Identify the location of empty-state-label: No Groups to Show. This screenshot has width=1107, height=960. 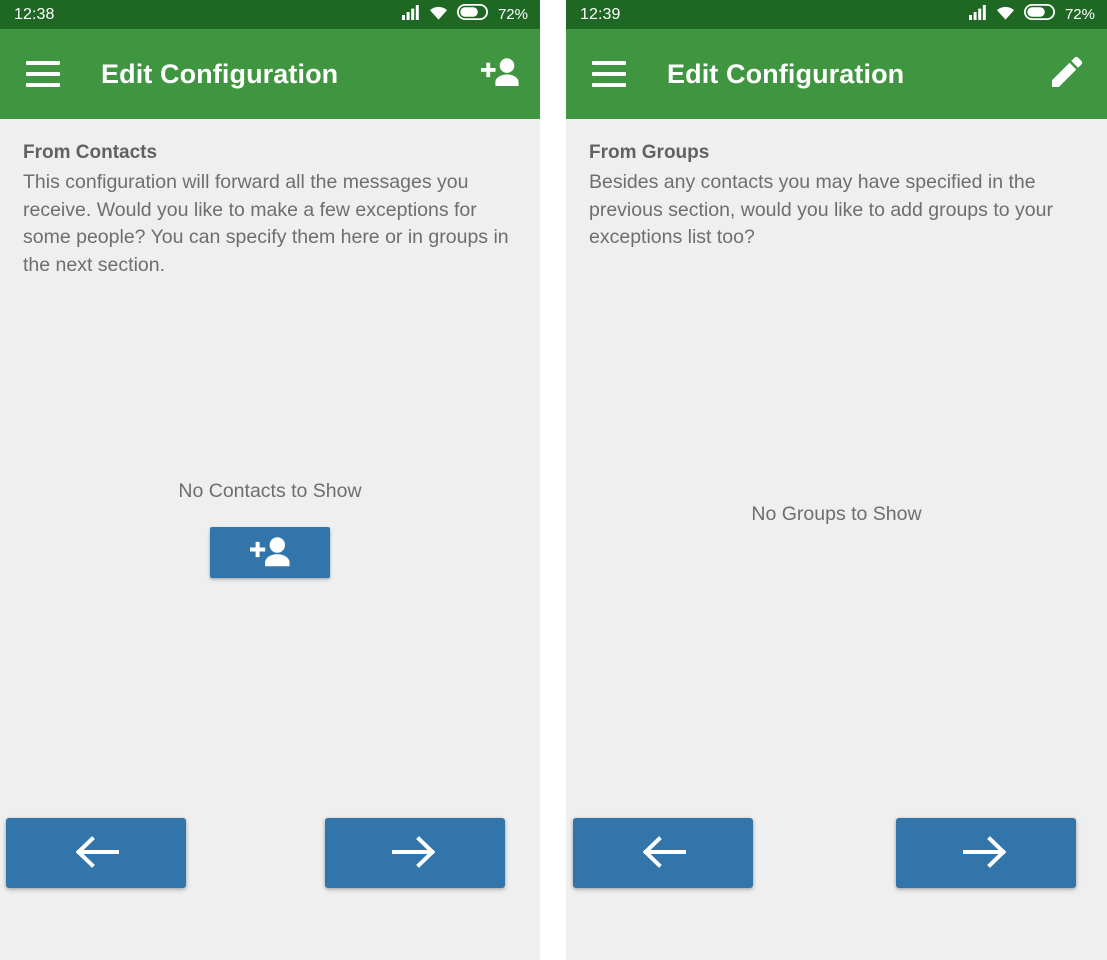
(836, 514).